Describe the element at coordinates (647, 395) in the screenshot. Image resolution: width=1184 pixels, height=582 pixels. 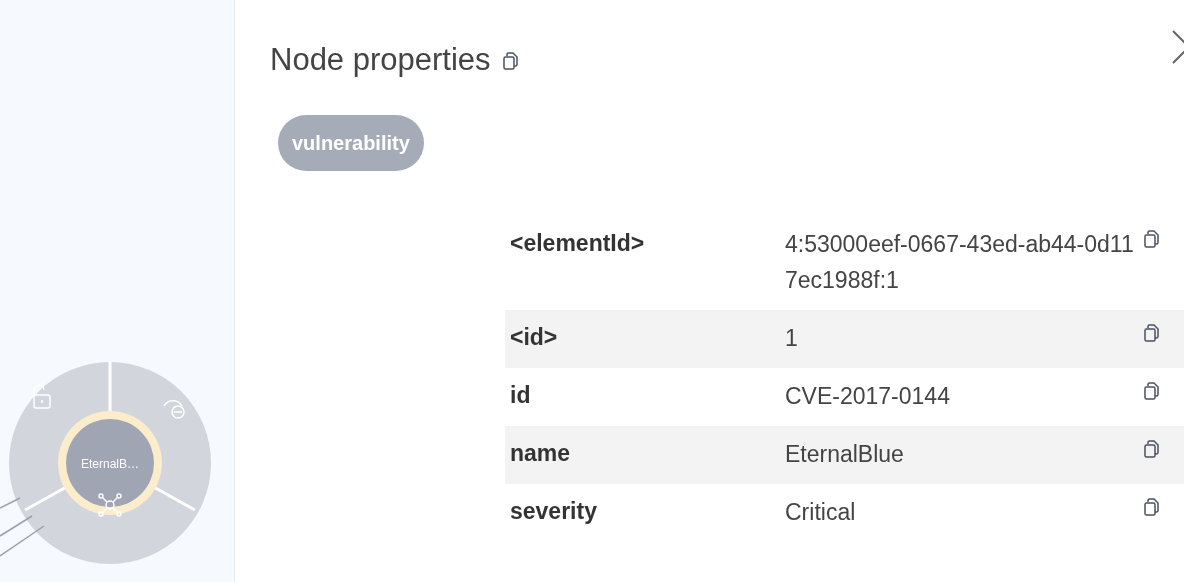
I see `property-key: id` at that location.